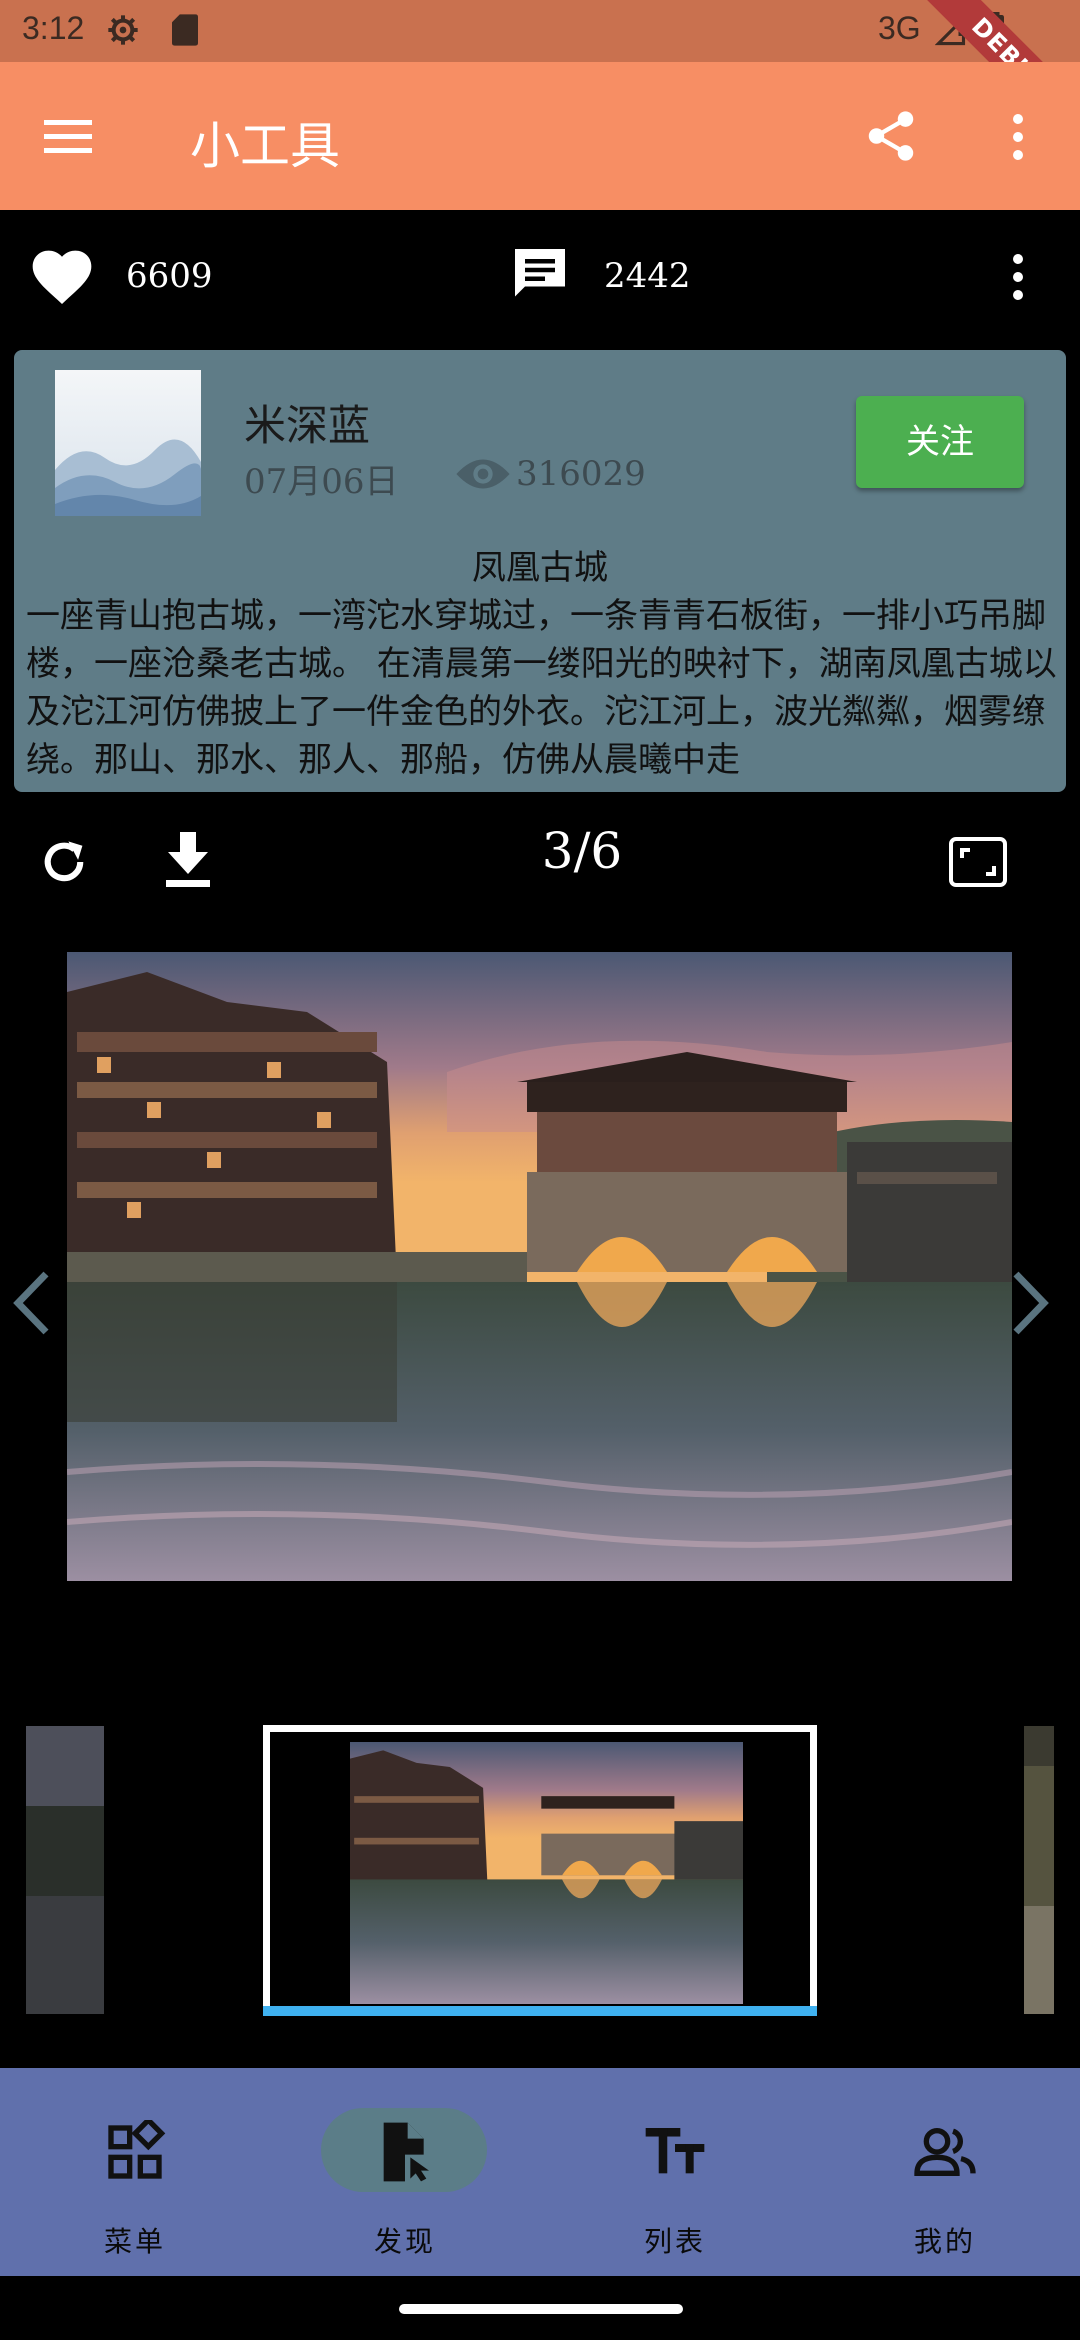 The height and width of the screenshot is (2340, 1080). What do you see at coordinates (1039, 1870) in the screenshot?
I see `thumbnail-next` at bounding box center [1039, 1870].